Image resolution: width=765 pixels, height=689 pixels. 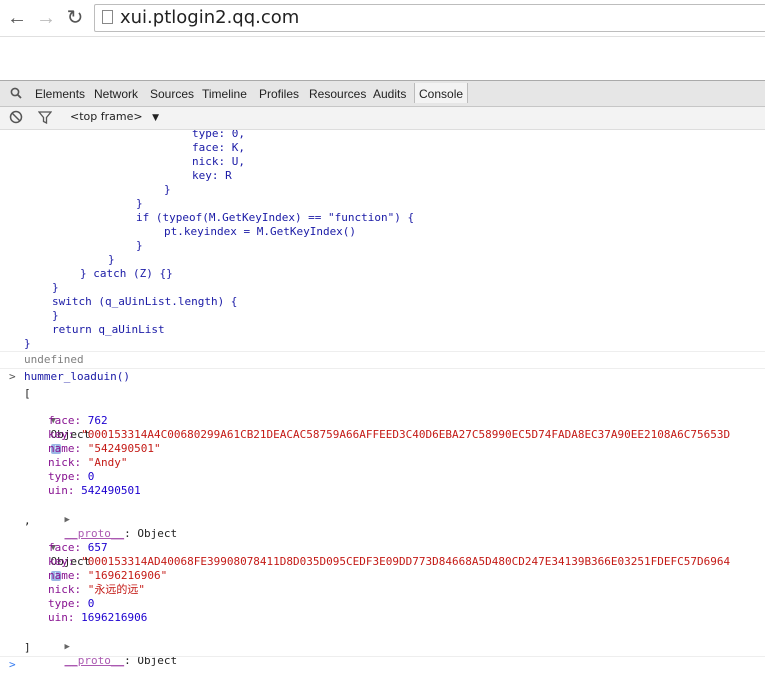 What do you see at coordinates (429, 18) in the screenshot?
I see `address-bar: xui.ptlogin2.qq.com` at bounding box center [429, 18].